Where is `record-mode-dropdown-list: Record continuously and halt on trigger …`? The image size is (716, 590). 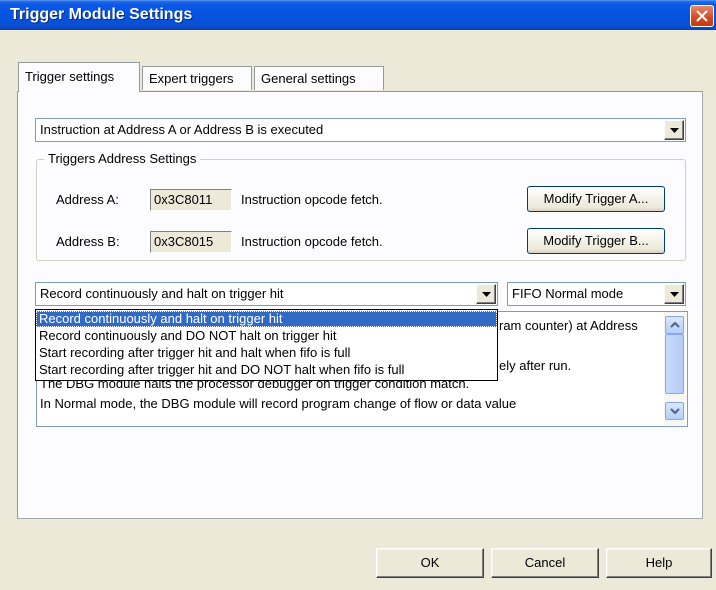 record-mode-dropdown-list: Record continuously and halt on trigger … is located at coordinates (266, 345).